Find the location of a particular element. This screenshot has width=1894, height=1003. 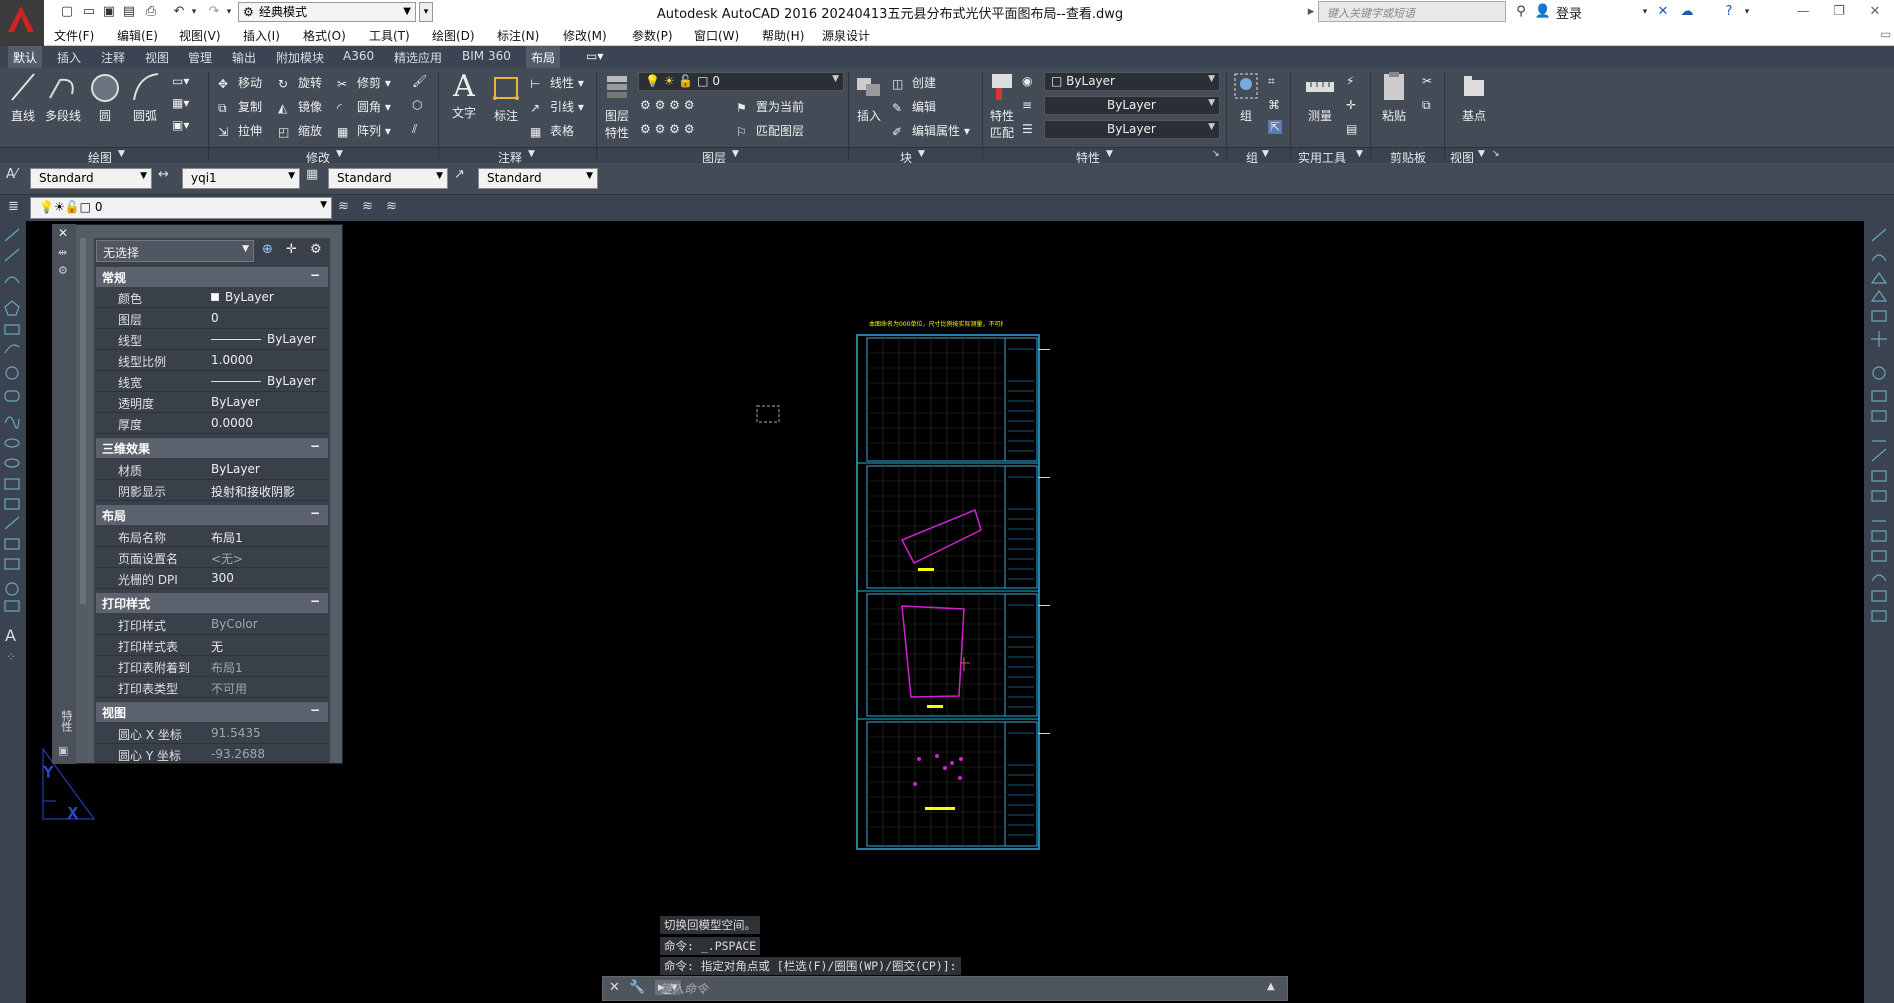

copy-clip-icon: ⧉ is located at coordinates (1426, 105).